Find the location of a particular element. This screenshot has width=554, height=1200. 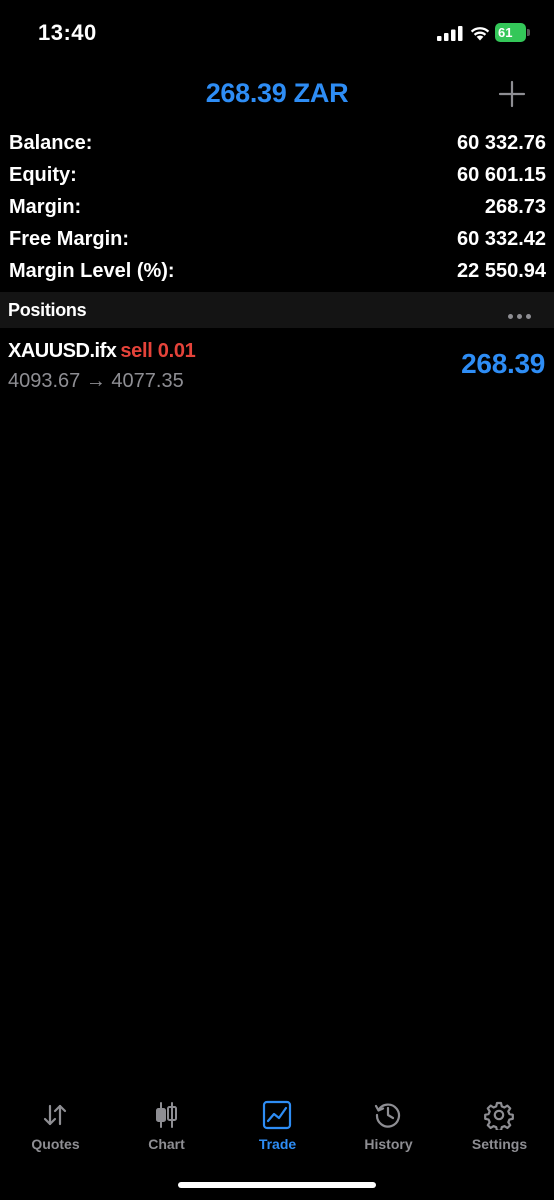

battery-icon: 61 is located at coordinates (513, 32).